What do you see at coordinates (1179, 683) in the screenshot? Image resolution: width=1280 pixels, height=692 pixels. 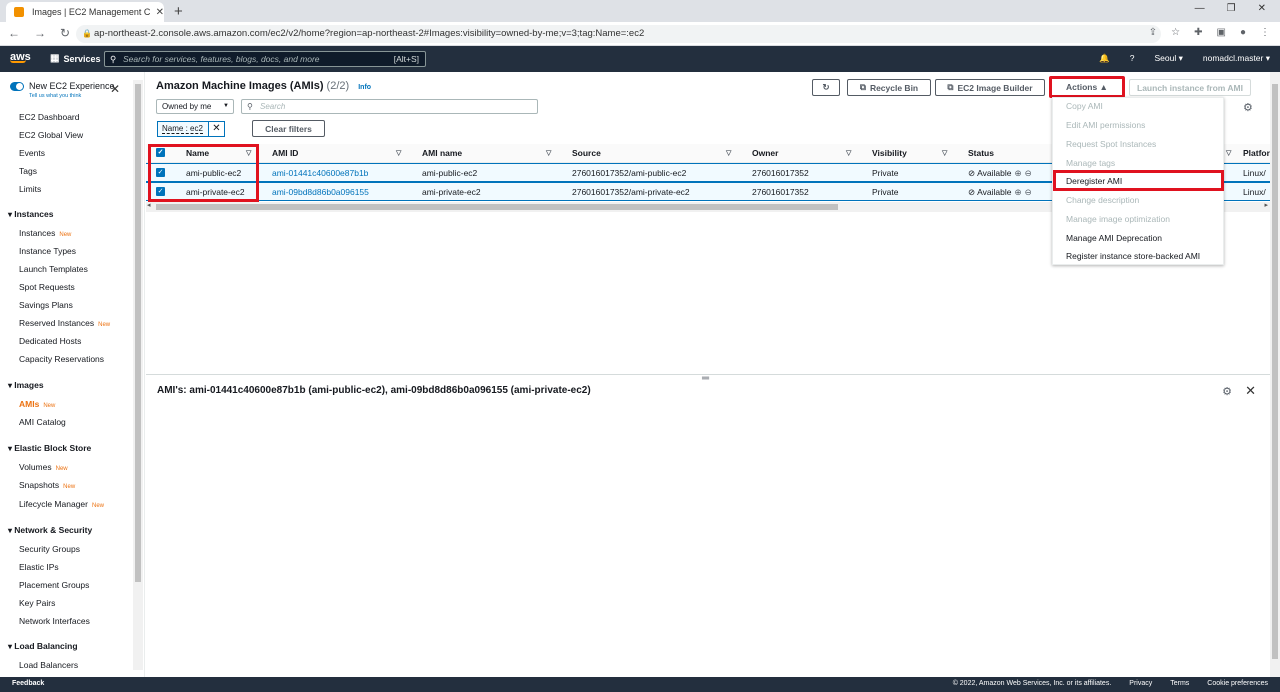 I see `terms-link: Terms` at bounding box center [1179, 683].